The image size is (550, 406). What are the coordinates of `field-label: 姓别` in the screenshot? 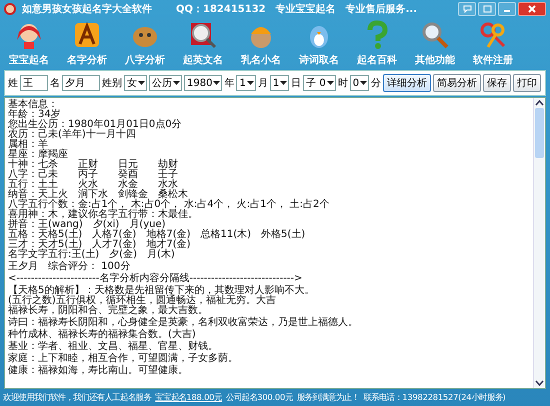 It's located at (112, 83).